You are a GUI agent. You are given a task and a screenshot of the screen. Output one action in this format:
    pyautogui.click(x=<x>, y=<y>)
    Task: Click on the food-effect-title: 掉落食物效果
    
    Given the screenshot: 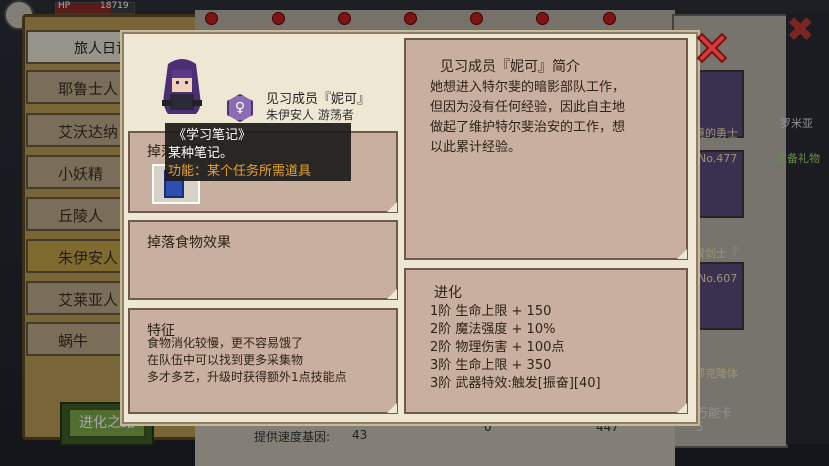 What is the action you would take?
    pyautogui.click(x=189, y=243)
    